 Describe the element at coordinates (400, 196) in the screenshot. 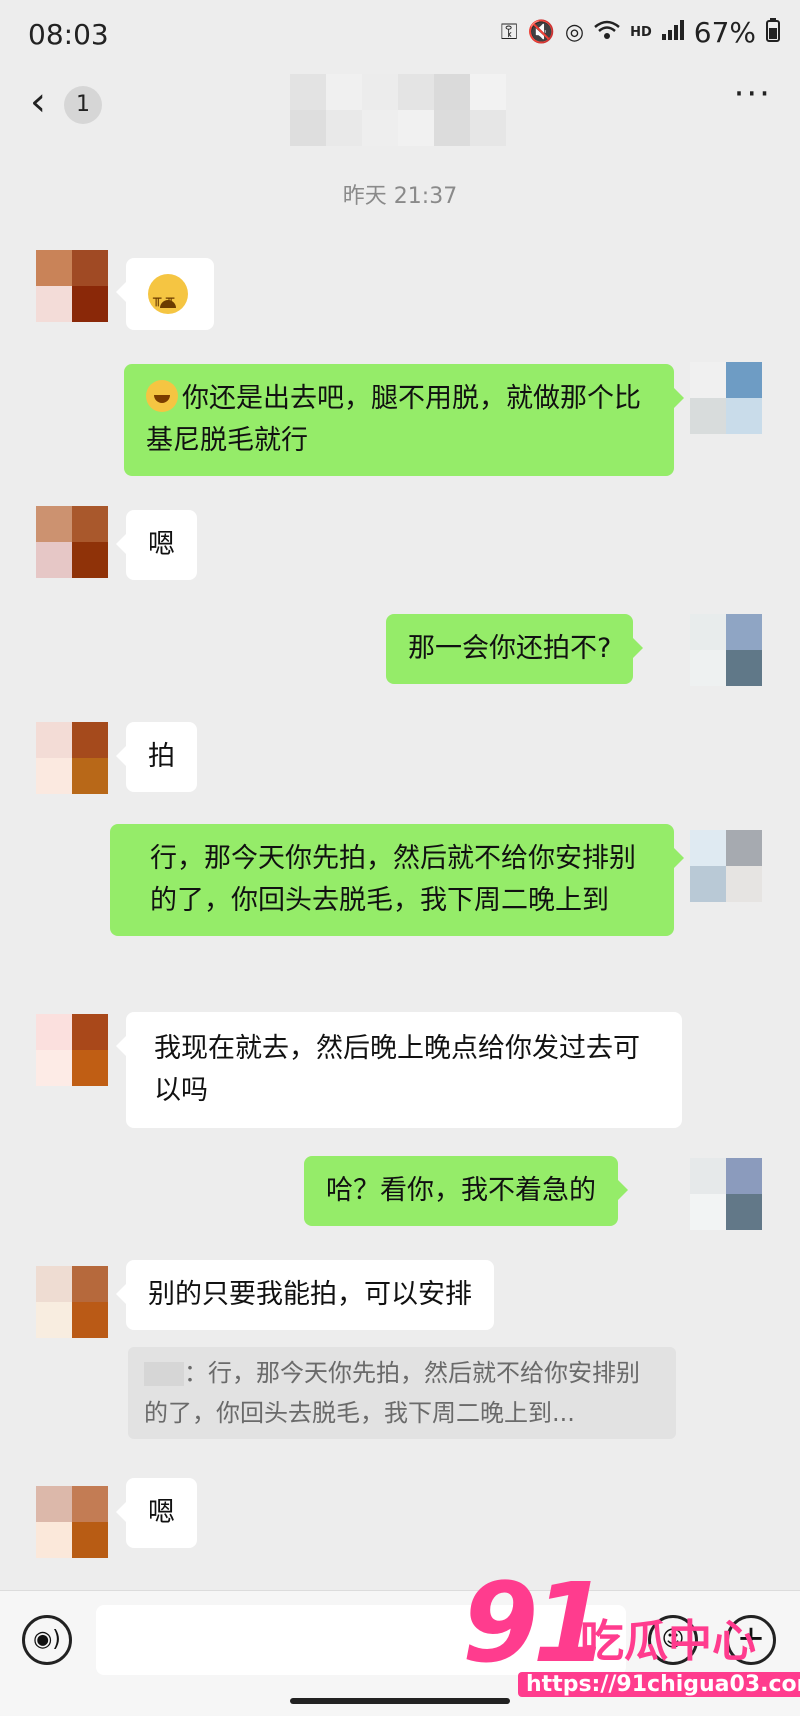

I see `message-timestamp: 昨天 21:37` at that location.